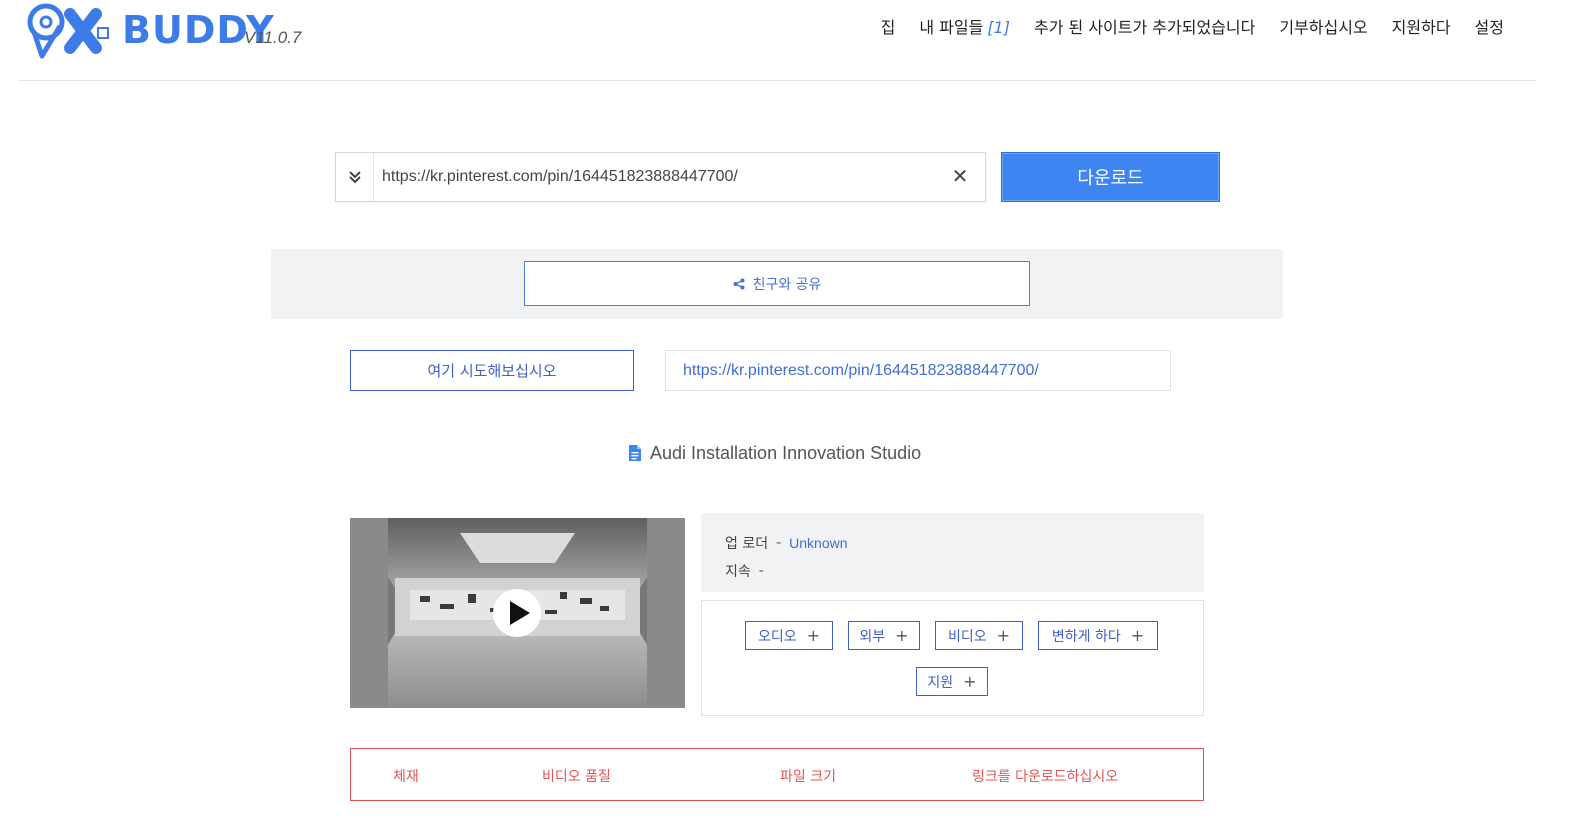  I want to click on nav-my-files: 내 파일들 [1], so click(964, 26).